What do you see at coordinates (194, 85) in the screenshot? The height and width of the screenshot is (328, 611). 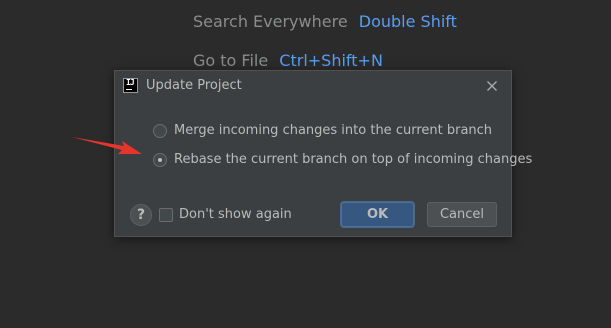 I see `dialog-title: Update Project` at bounding box center [194, 85].